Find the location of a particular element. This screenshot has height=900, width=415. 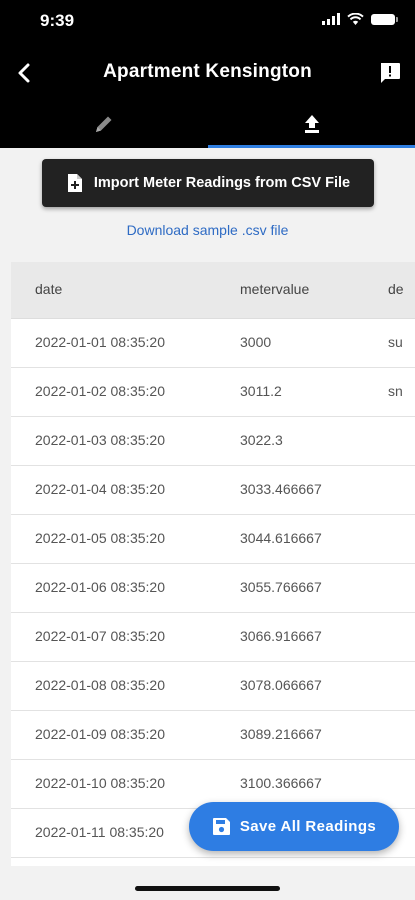

table-row: 2022-01-06 08:35:20 3055.766667 is located at coordinates (213, 588).